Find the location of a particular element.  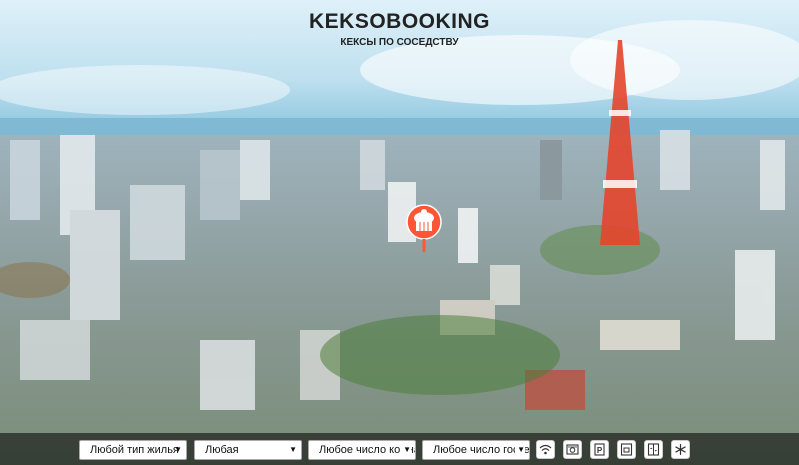

wifi-icon is located at coordinates (545, 449).